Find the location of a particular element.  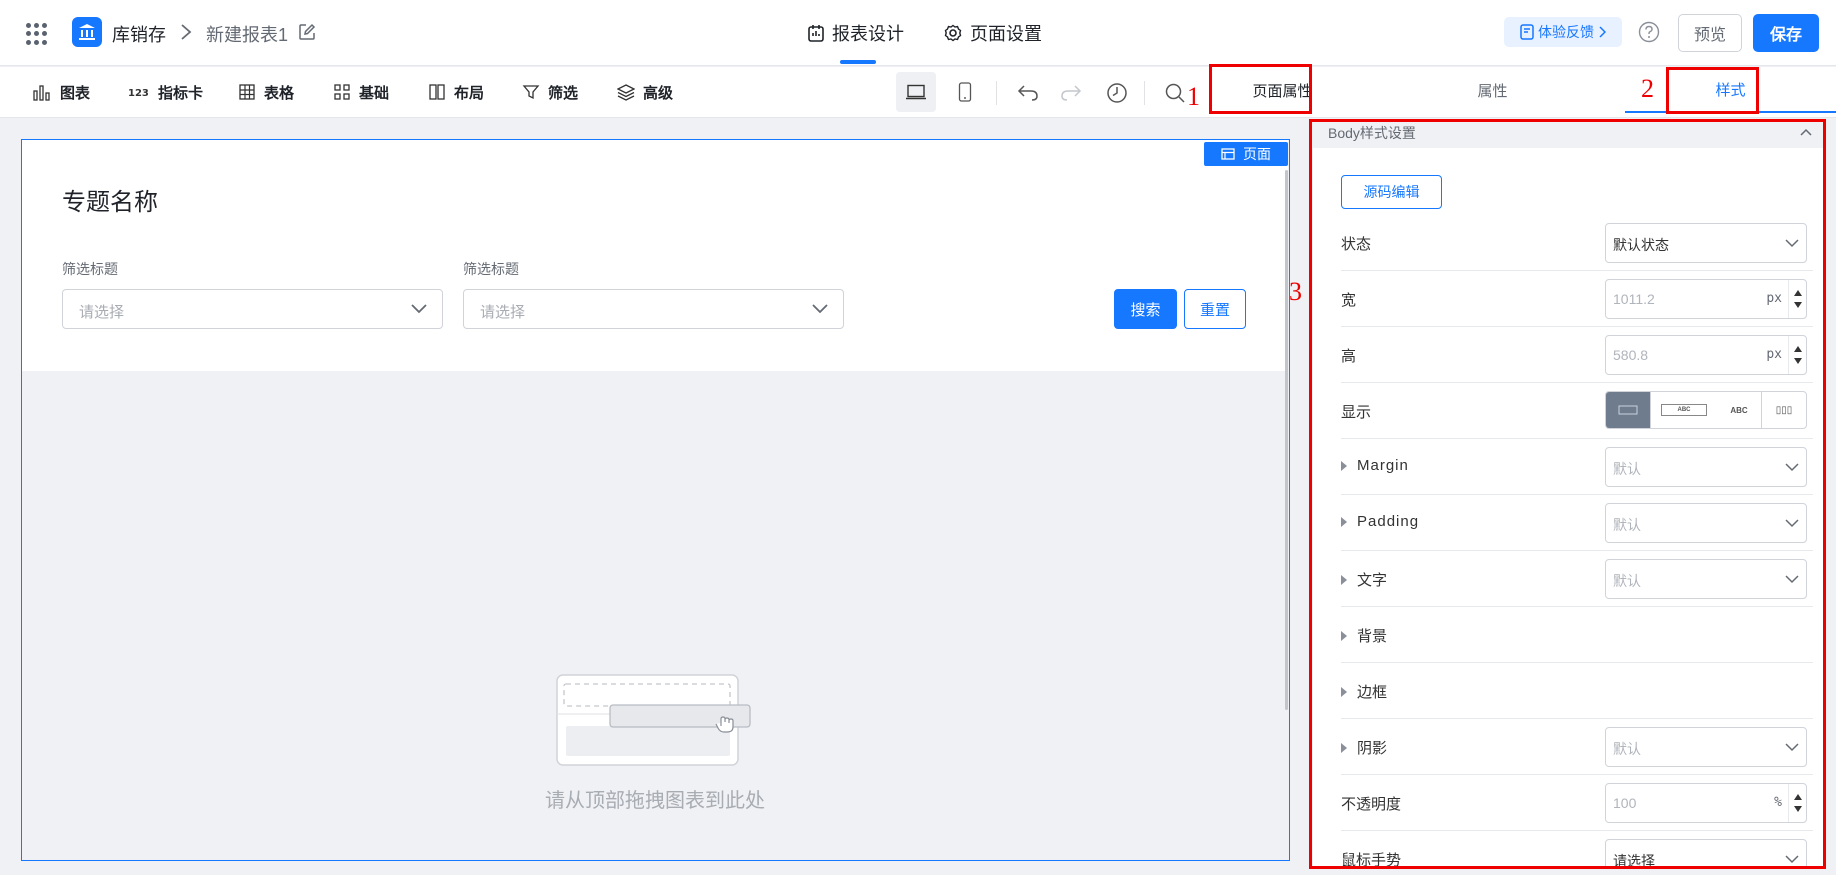

grid-icon is located at coordinates (342, 92).